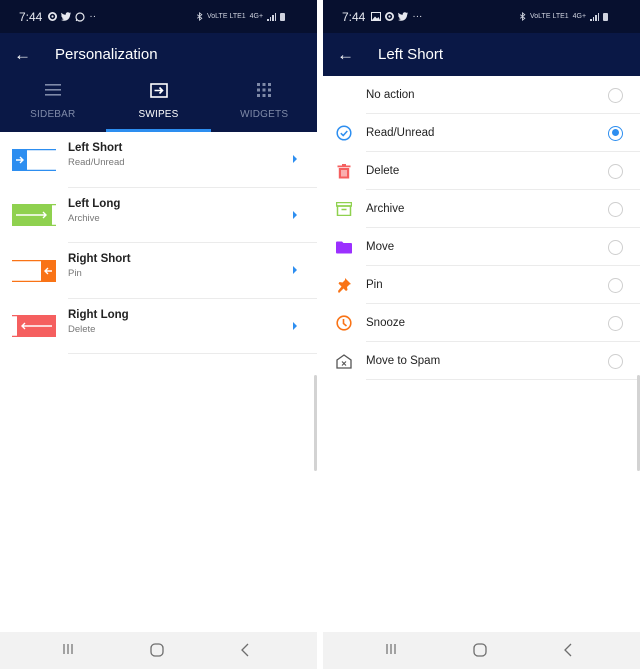 The image size is (640, 669). I want to click on pin-icon, so click(344, 285).